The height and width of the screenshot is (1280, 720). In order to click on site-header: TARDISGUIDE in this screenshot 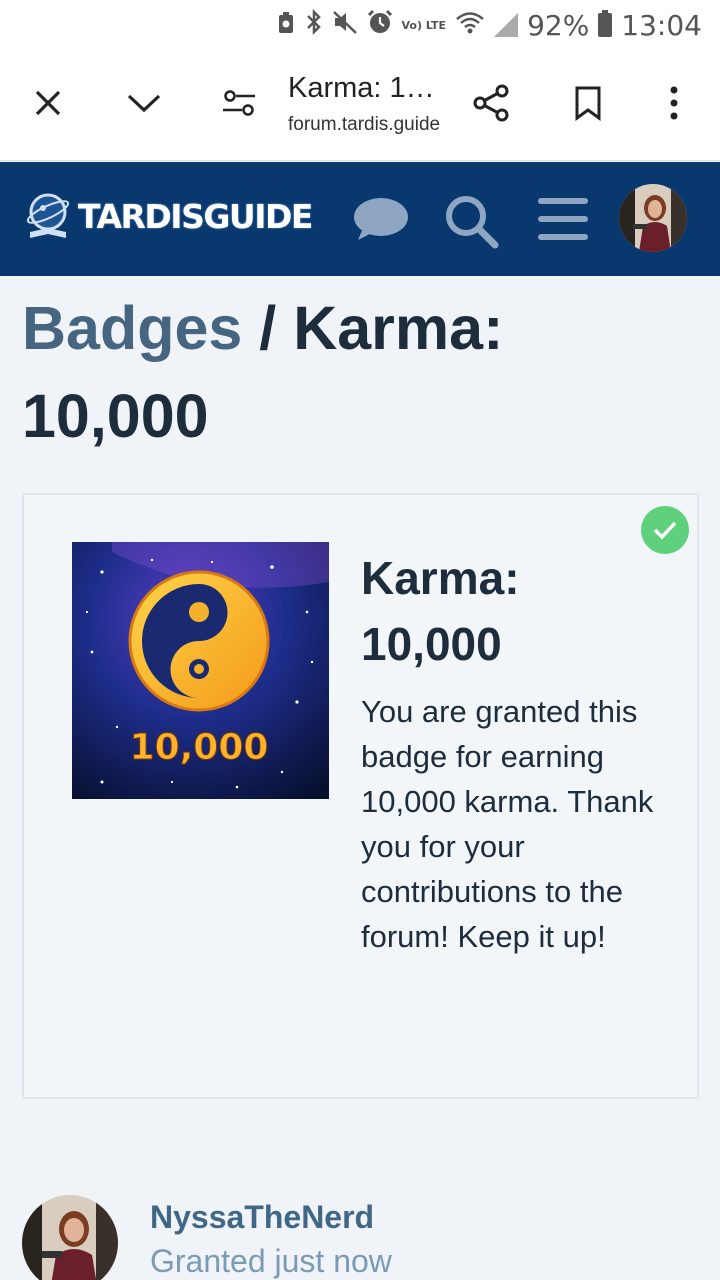, I will do `click(360, 219)`.